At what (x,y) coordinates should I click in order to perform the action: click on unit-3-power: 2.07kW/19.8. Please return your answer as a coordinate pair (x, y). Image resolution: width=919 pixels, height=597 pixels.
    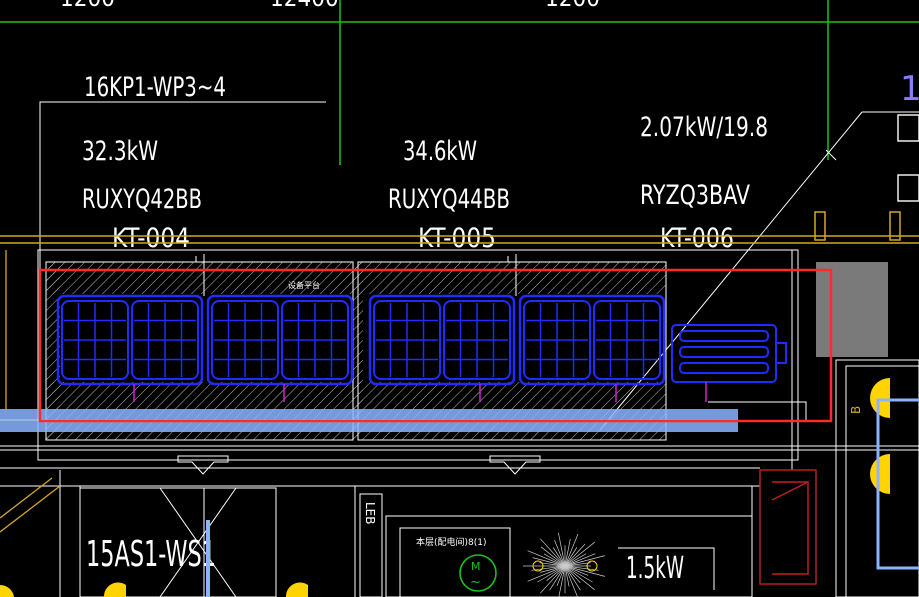
    Looking at the image, I should click on (704, 127).